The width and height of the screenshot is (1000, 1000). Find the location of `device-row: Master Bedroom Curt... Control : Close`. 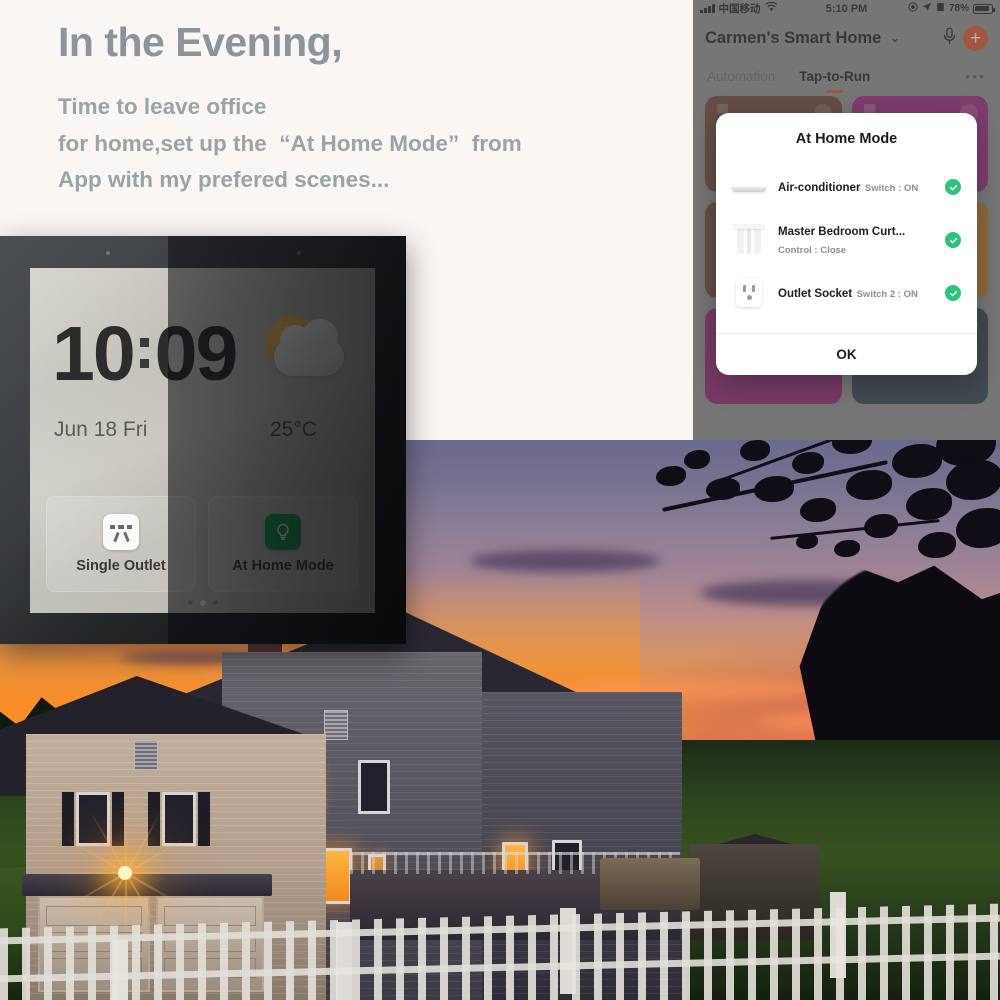

device-row: Master Bedroom Curt... Control : Close is located at coordinates (846, 240).